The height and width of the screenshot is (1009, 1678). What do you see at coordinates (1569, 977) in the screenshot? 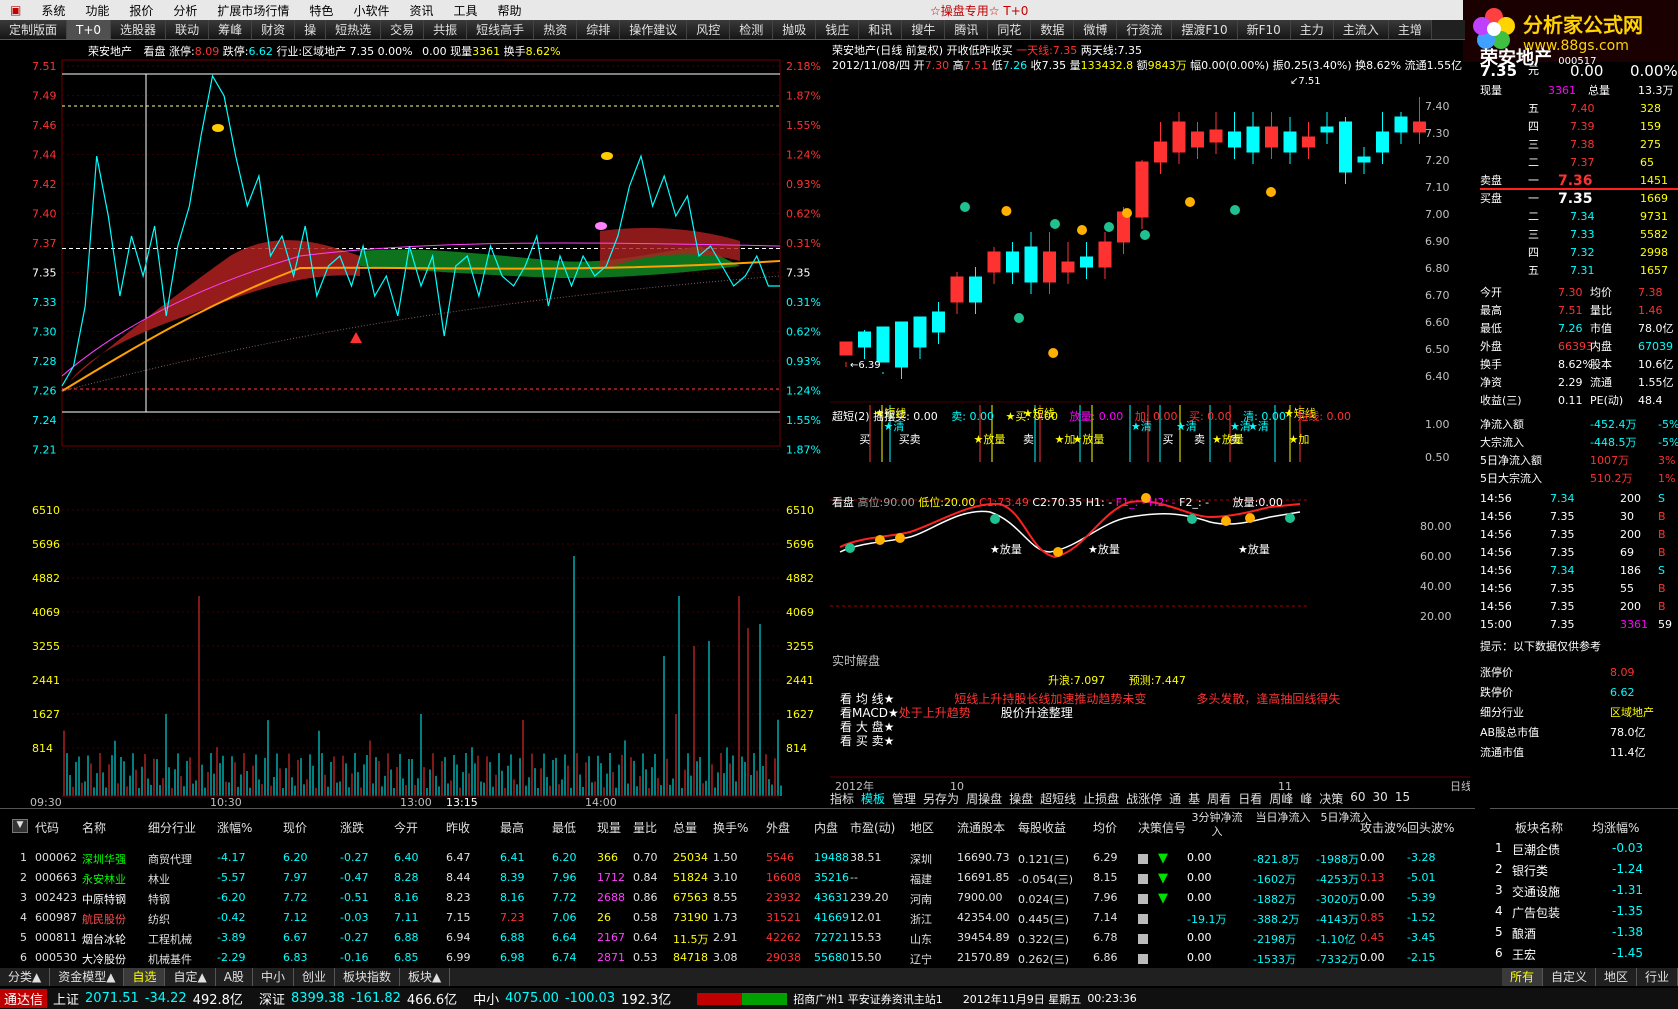
I see `bottom-right-tab: 自定义` at bounding box center [1569, 977].